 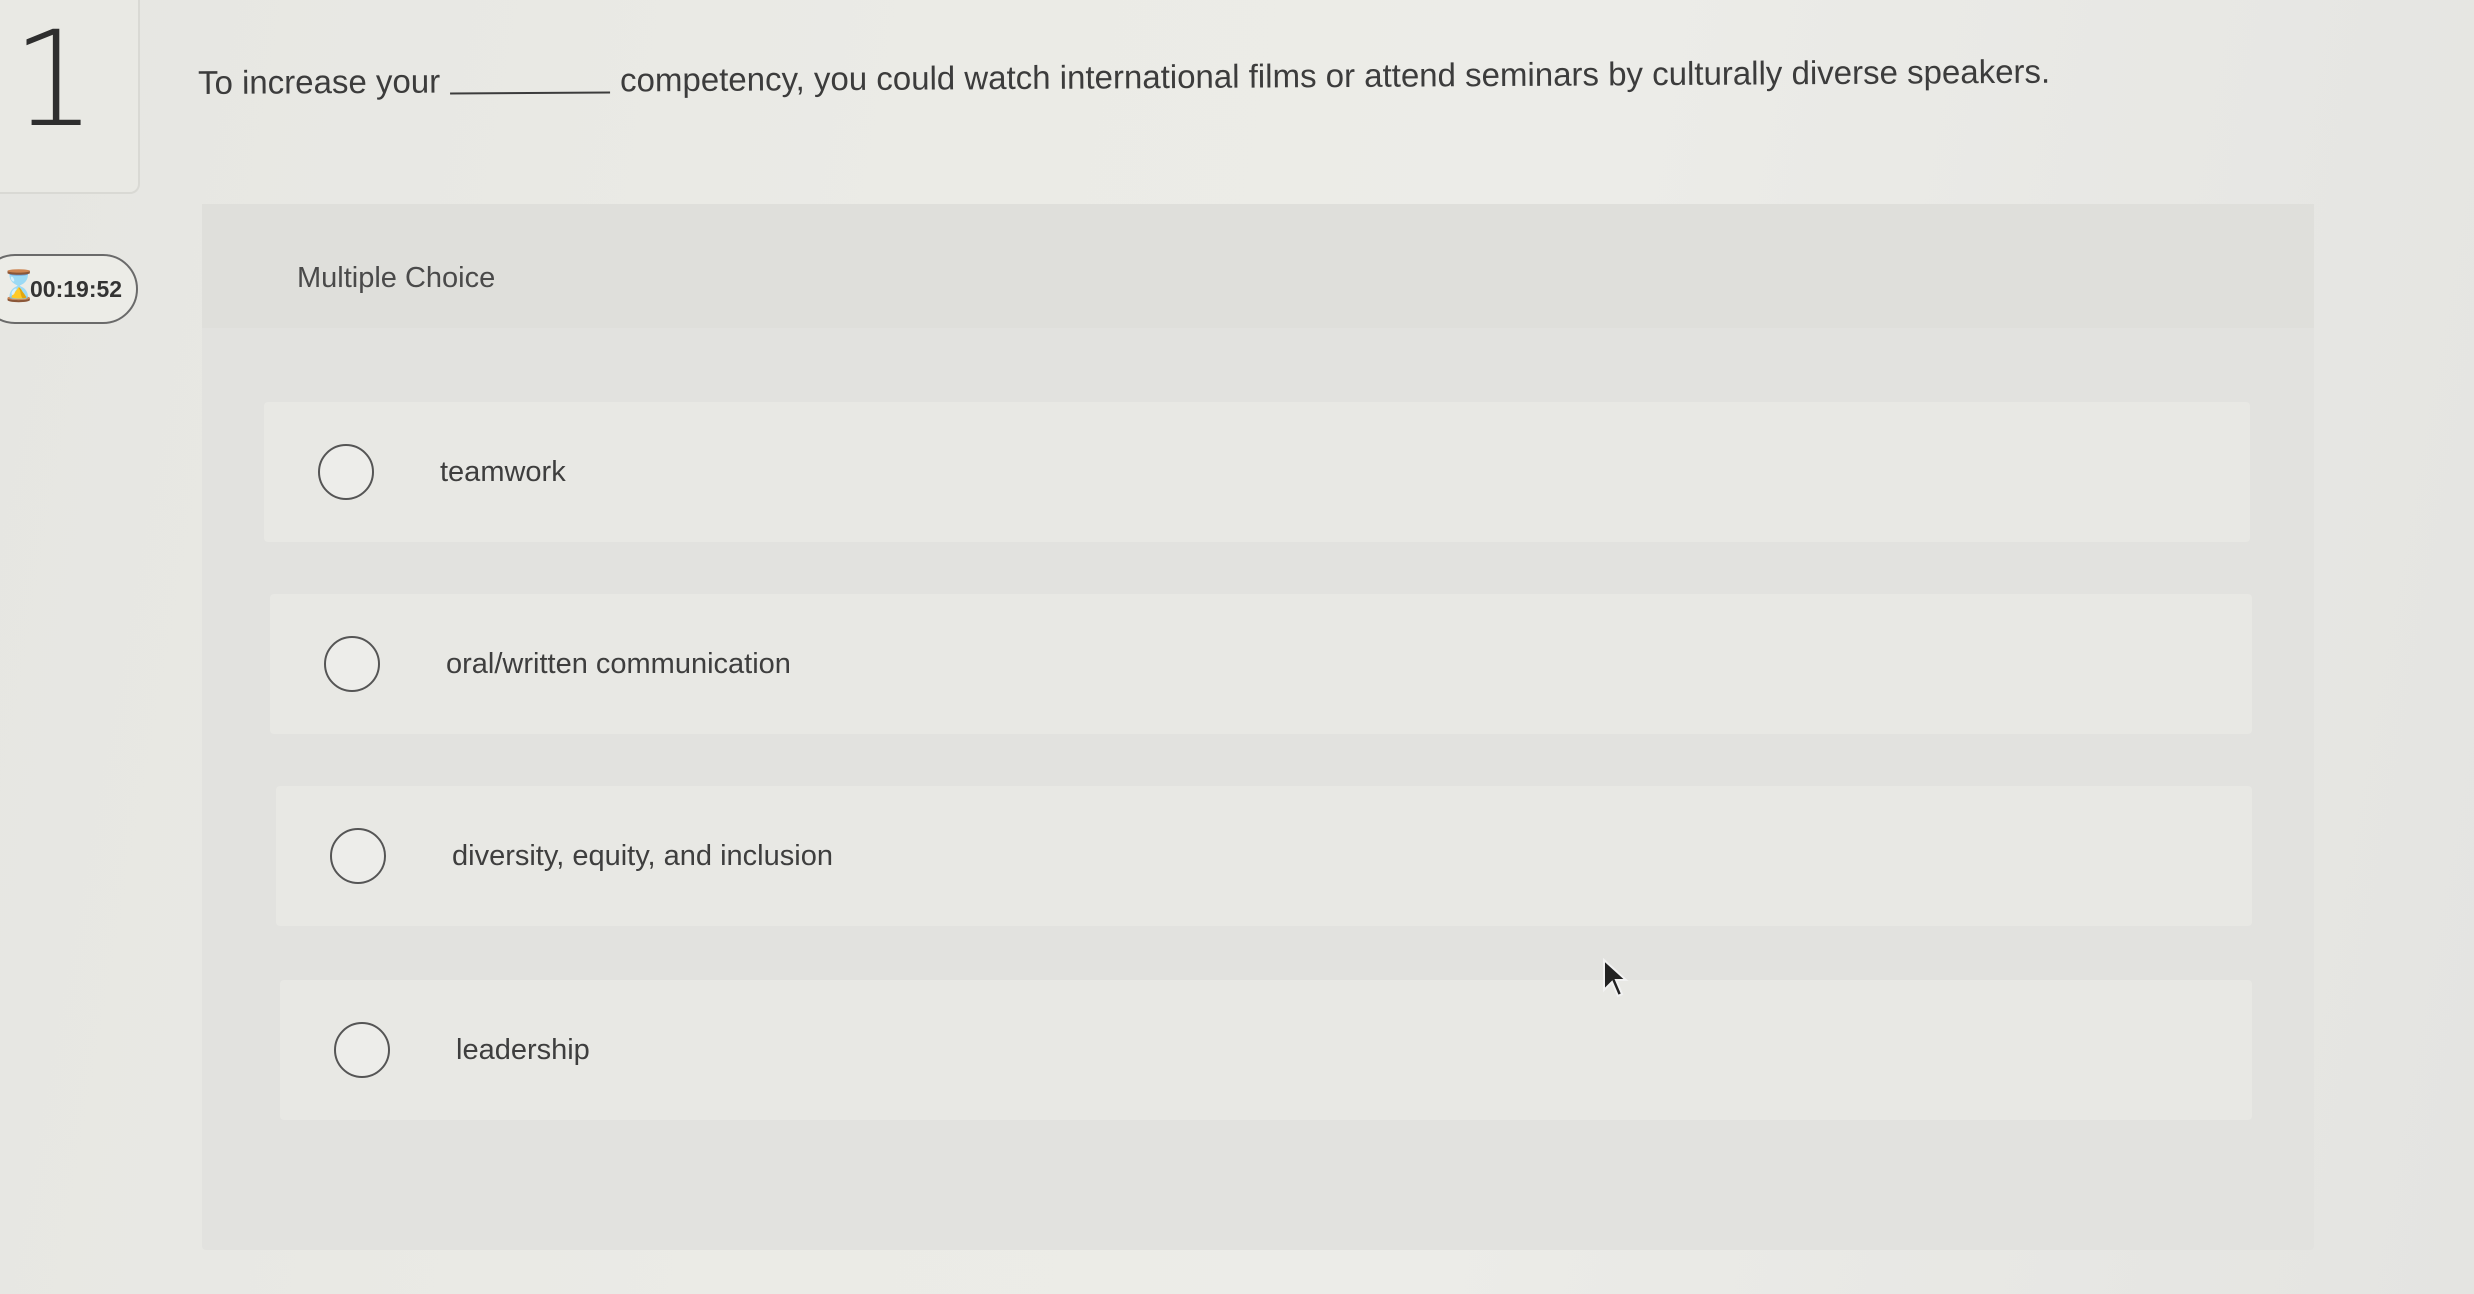 I want to click on question-text-before: To increase your, so click(x=319, y=81).